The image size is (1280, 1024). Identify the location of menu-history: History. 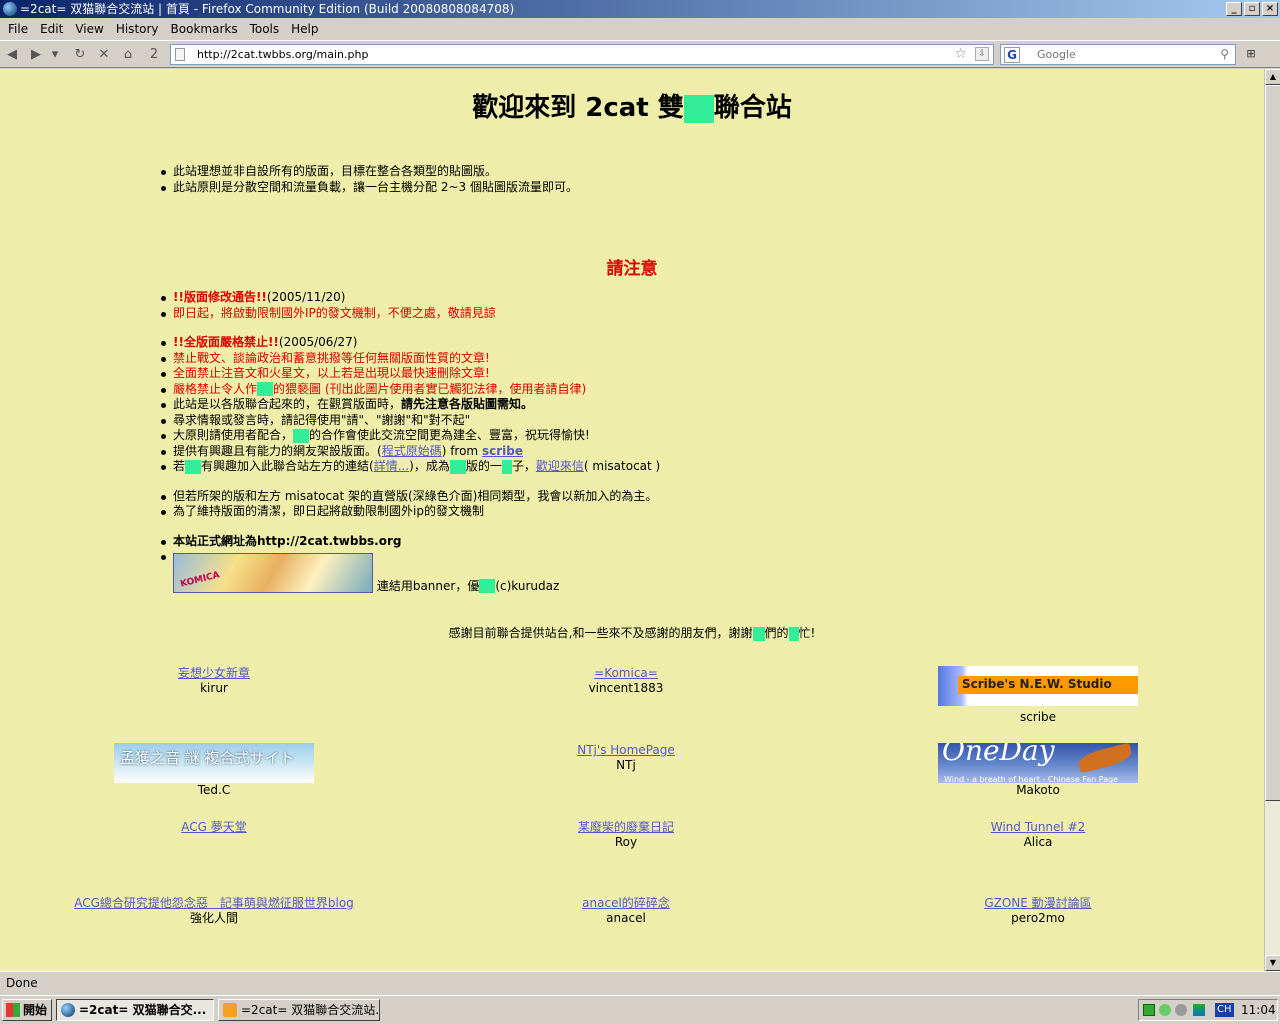
(137, 29).